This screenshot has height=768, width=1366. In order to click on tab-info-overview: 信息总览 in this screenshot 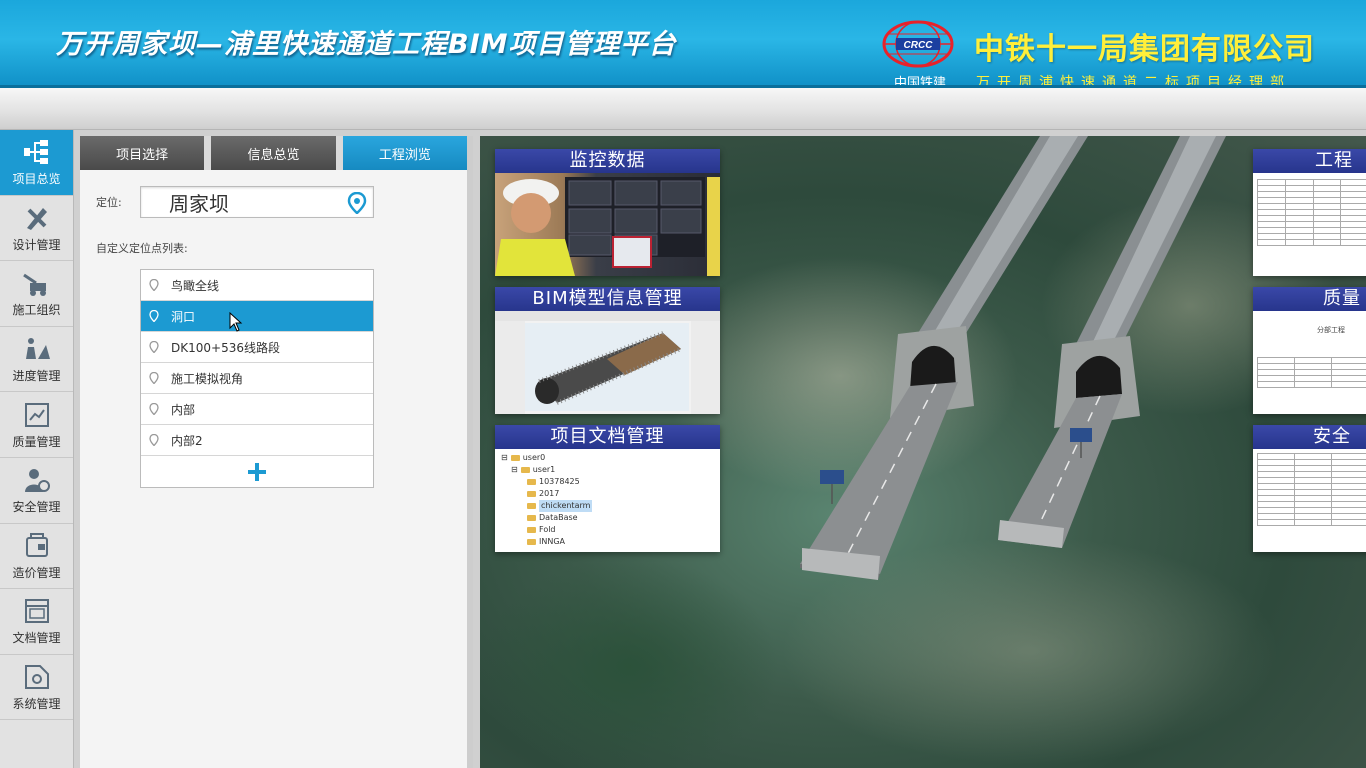, I will do `click(273, 153)`.